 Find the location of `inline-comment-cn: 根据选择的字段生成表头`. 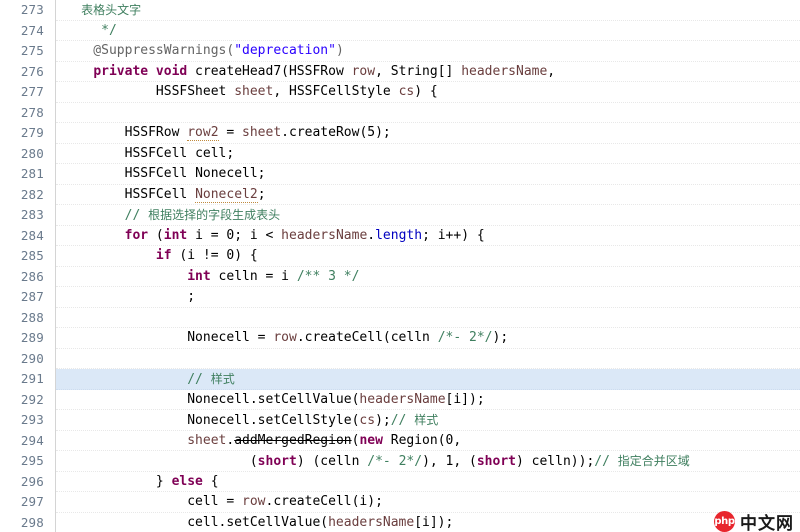

inline-comment-cn: 根据选择的字段生成表头 is located at coordinates (214, 215).